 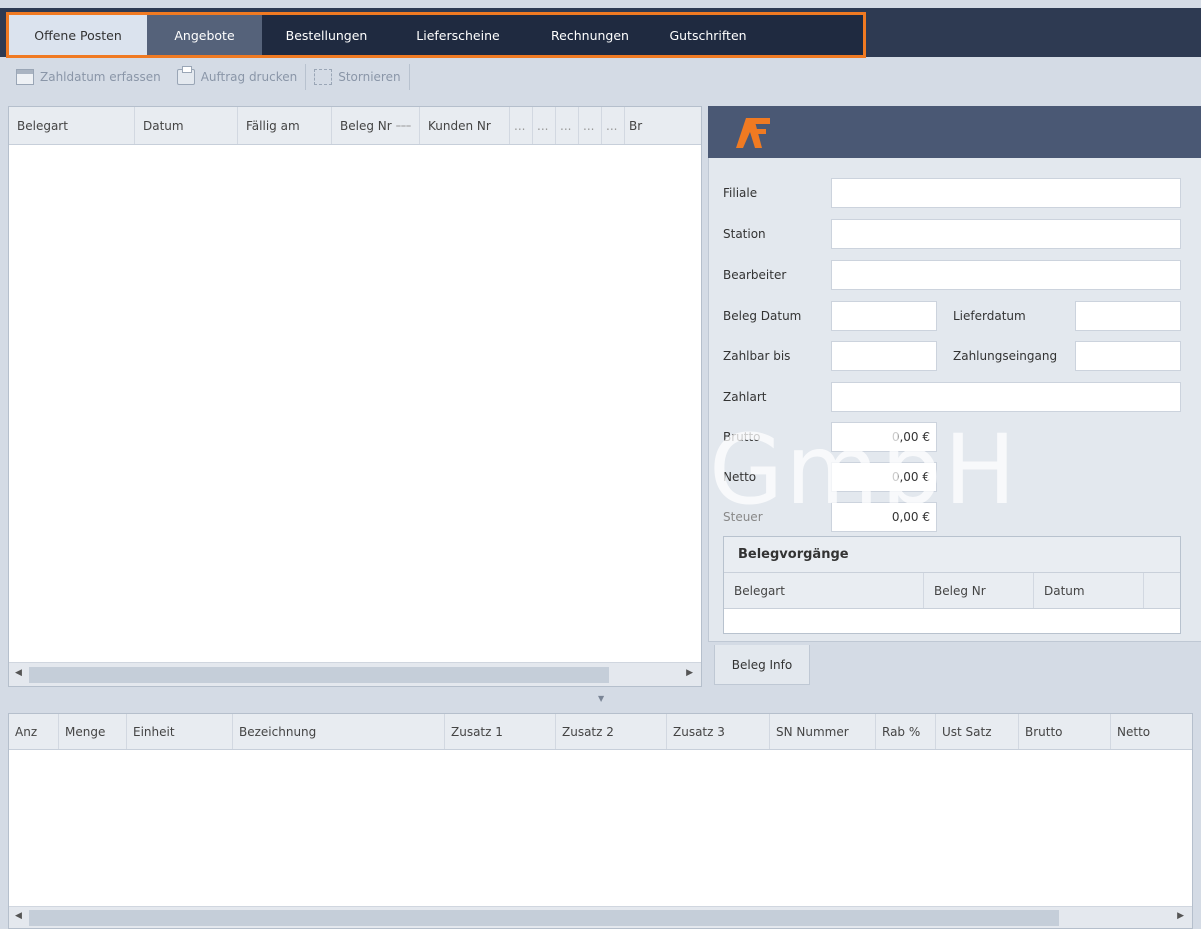 What do you see at coordinates (458, 35) in the screenshot?
I see `tab-lieferscheine: Lieferscheine` at bounding box center [458, 35].